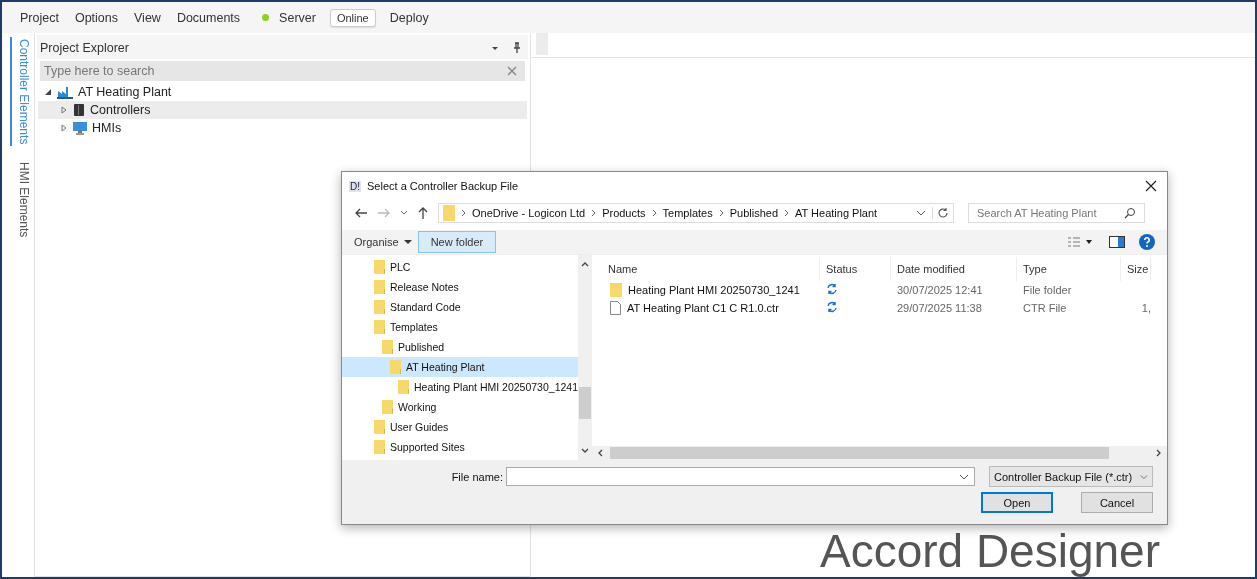  What do you see at coordinates (512, 71) in the screenshot?
I see `clear-icon` at bounding box center [512, 71].